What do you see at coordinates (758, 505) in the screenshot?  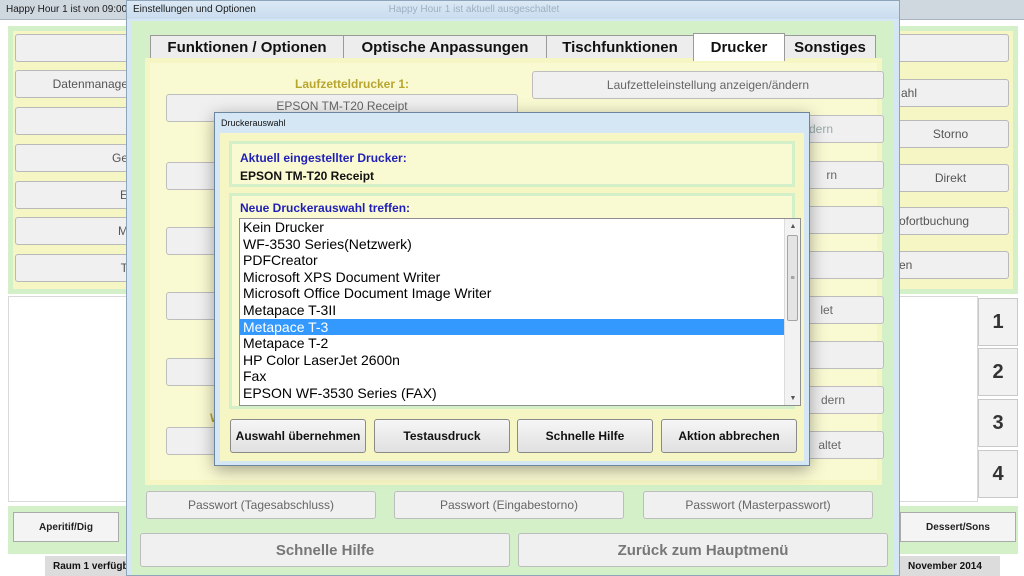 I see `password-master-button: Passwort (Masterpasswort)` at bounding box center [758, 505].